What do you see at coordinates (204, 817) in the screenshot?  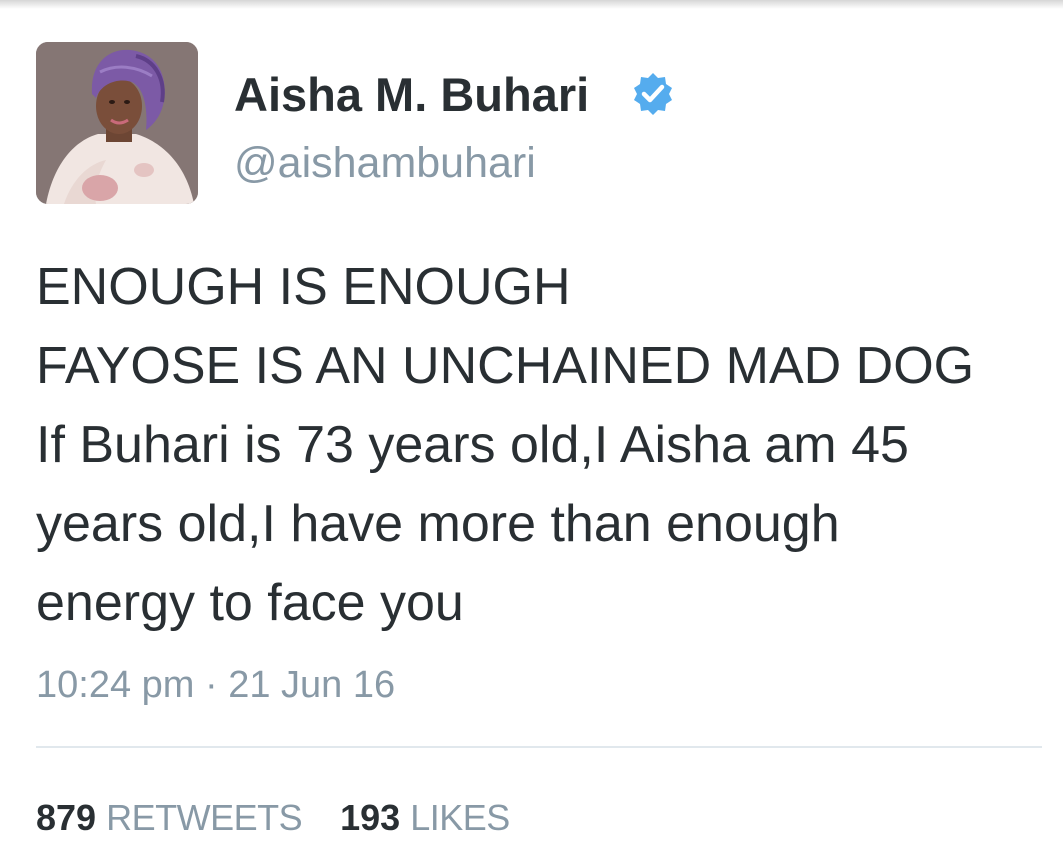 I see `retweets-label: RETWEETS` at bounding box center [204, 817].